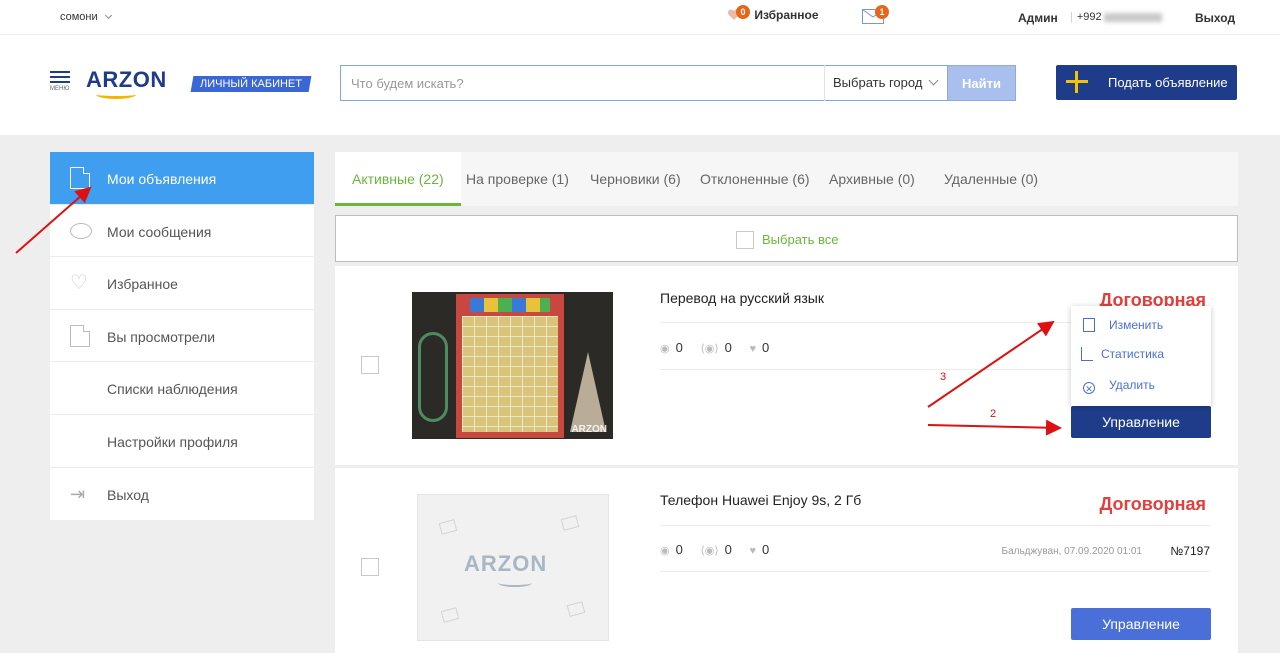 The width and height of the screenshot is (1280, 653). I want to click on top-bar: сомони 0 Избранное 1 Админ | +992 Выход, so click(640, 17).